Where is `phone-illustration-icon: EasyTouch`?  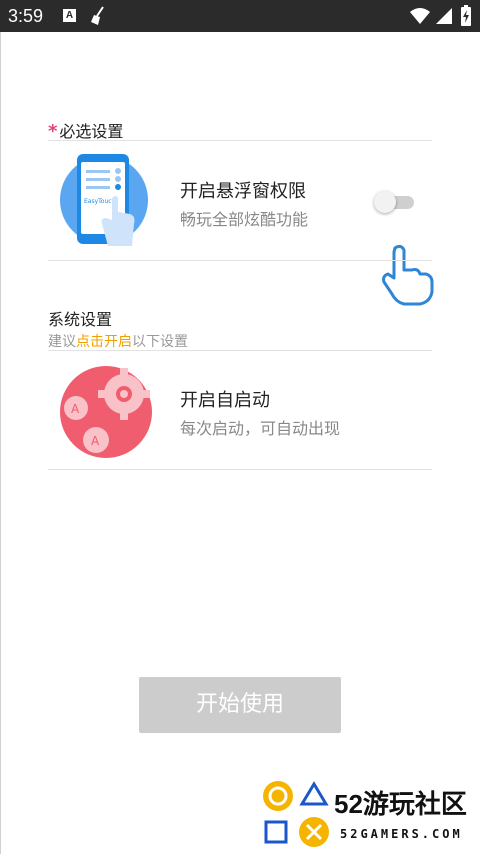 phone-illustration-icon: EasyTouch is located at coordinates (104, 200).